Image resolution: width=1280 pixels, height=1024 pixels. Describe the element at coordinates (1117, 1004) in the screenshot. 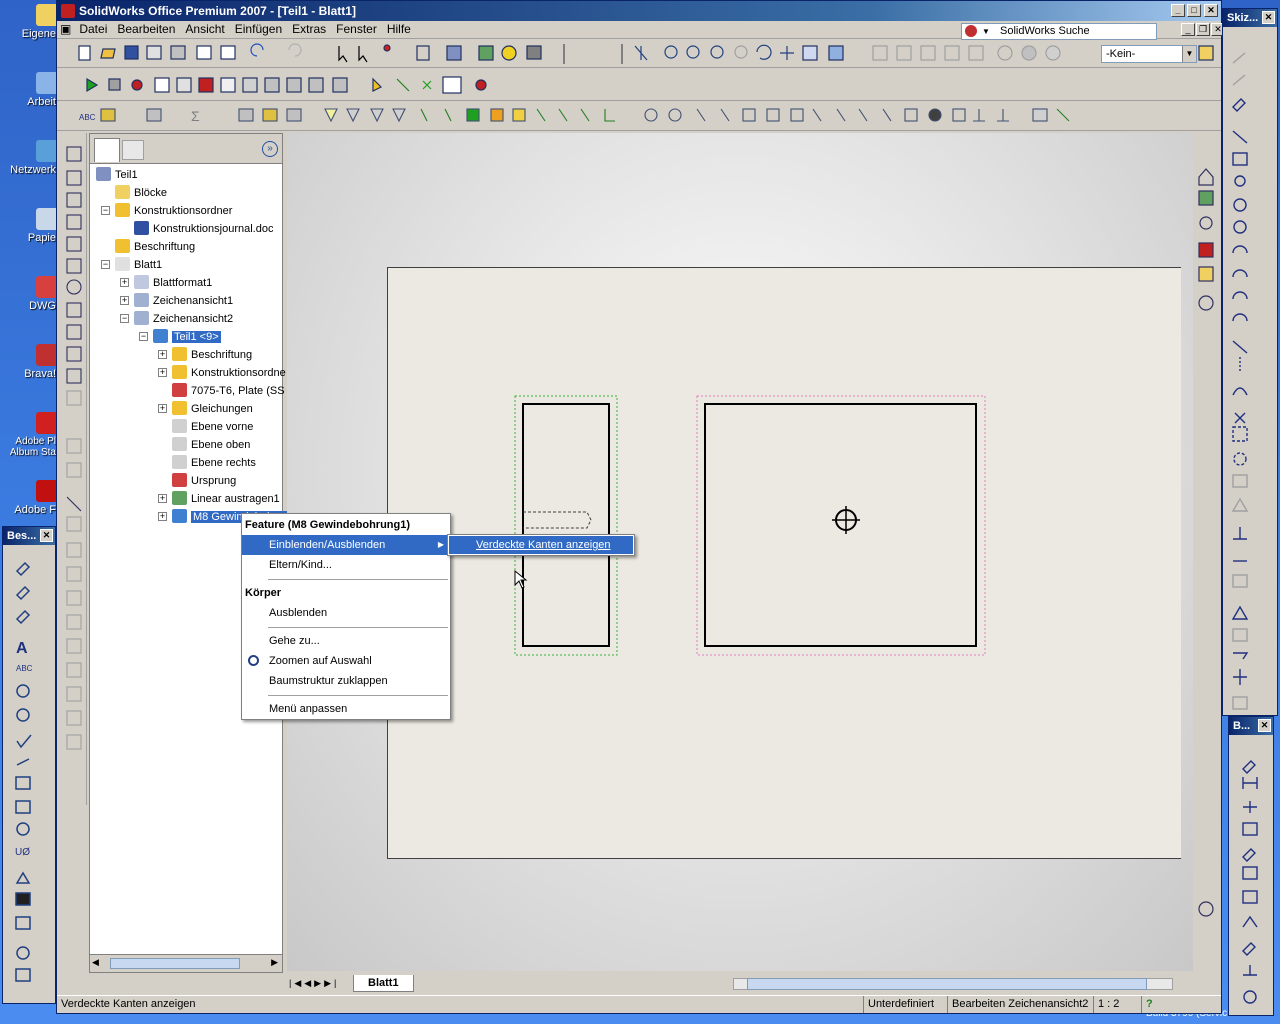

I see `status-scale: 1 : 2` at that location.